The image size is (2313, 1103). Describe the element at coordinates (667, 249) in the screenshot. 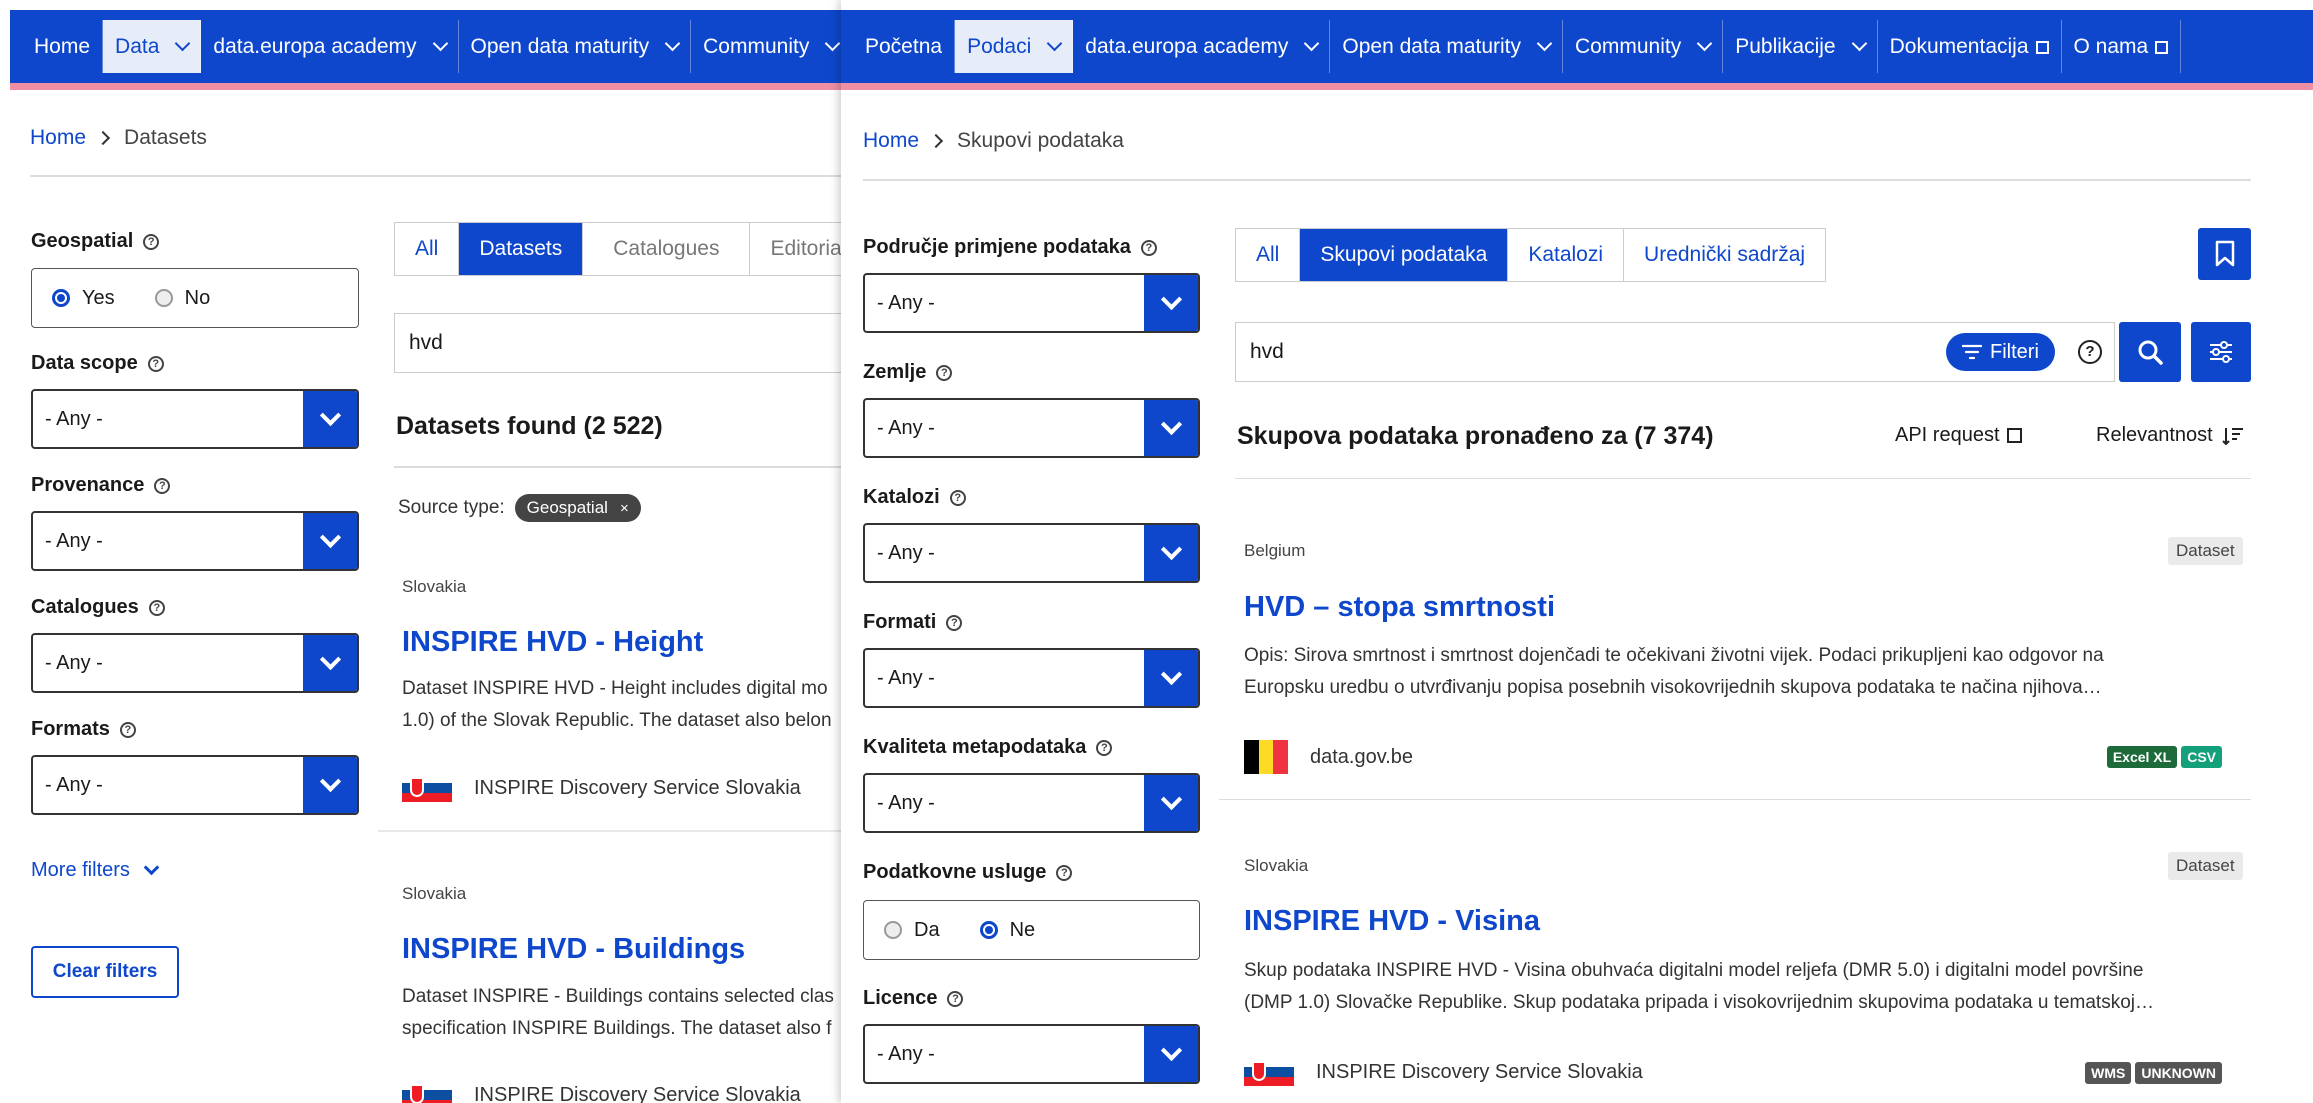

I see `tab-catalogues: Catalogues` at that location.